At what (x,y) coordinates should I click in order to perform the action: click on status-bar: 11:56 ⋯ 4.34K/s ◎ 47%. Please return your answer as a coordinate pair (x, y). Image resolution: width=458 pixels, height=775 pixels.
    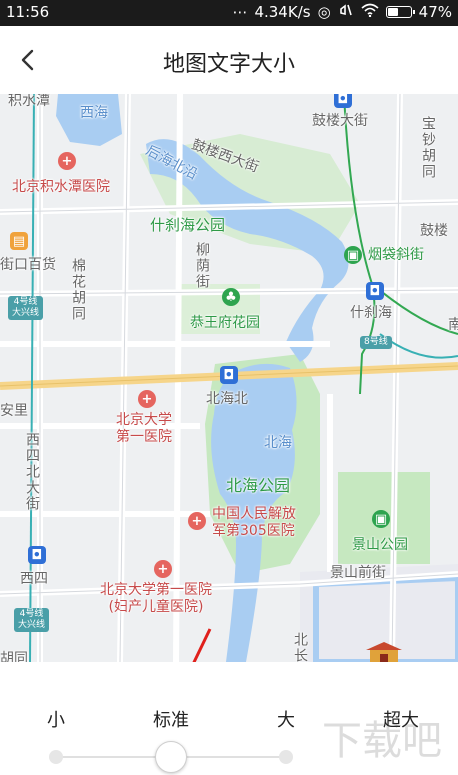
    Looking at the image, I should click on (229, 13).